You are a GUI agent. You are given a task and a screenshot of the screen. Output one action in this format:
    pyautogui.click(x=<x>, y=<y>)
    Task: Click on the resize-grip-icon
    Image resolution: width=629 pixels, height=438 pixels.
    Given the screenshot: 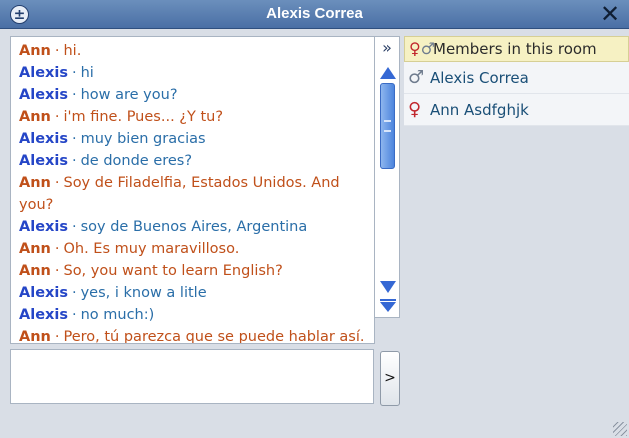 What is the action you would take?
    pyautogui.click(x=620, y=429)
    